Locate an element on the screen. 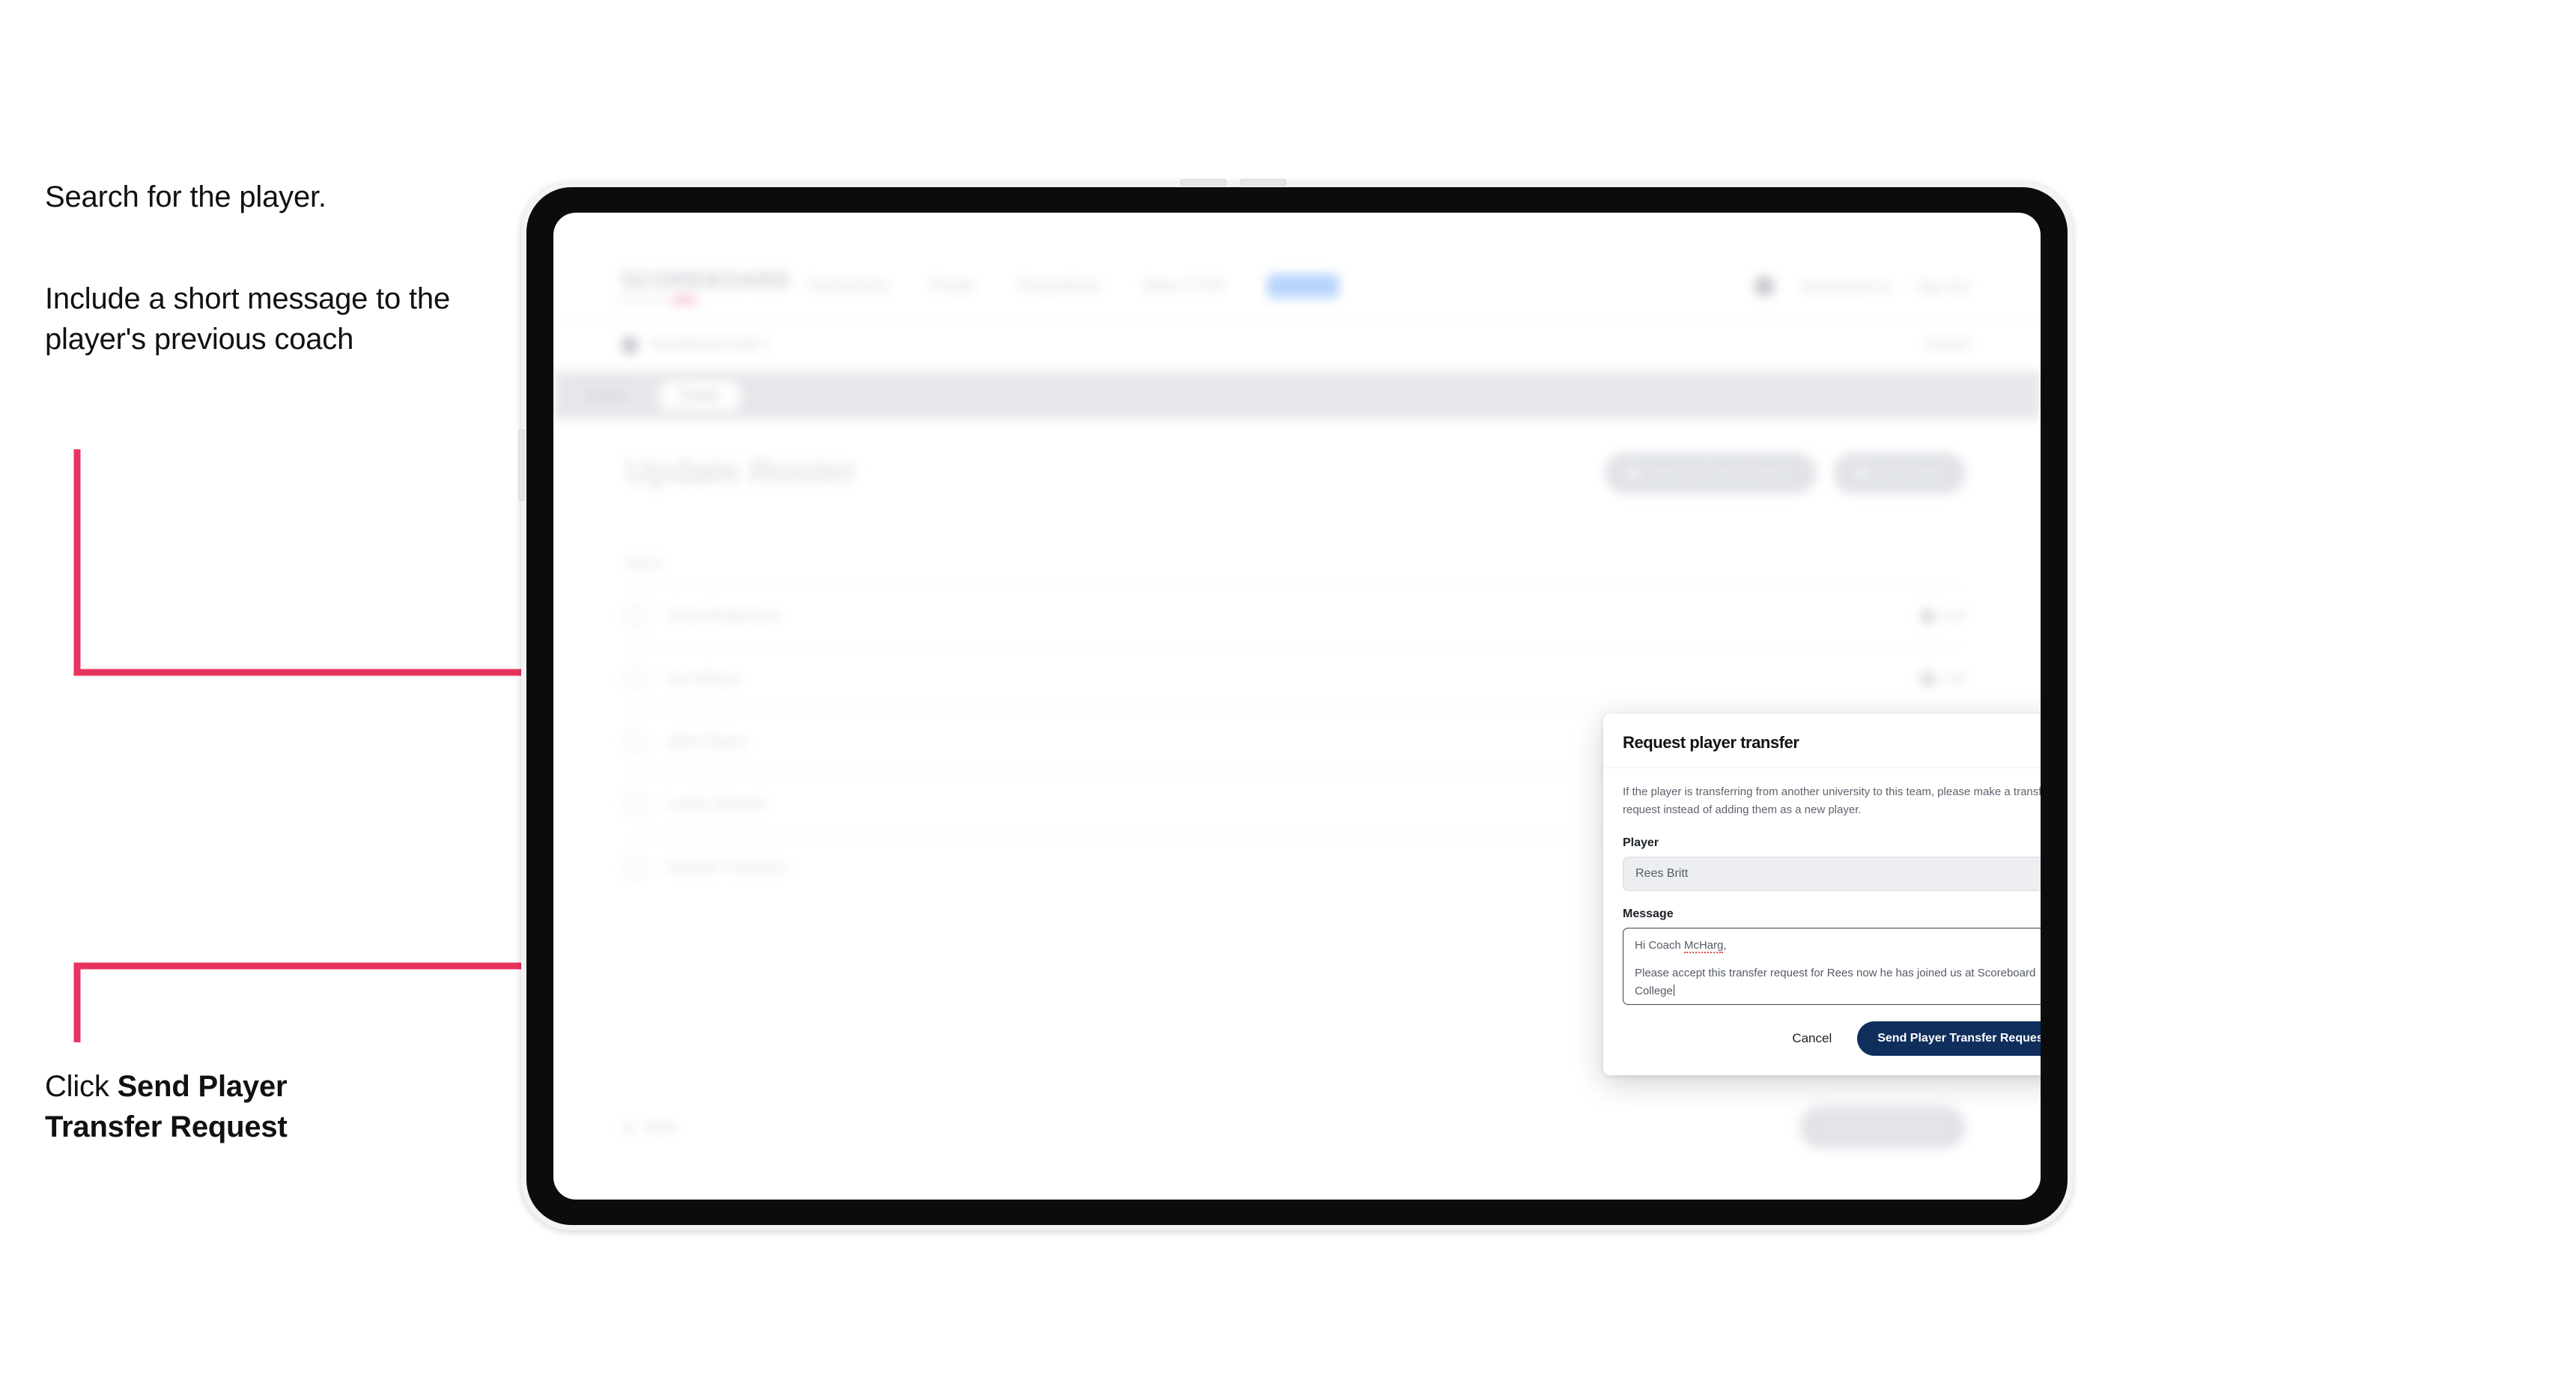  table-row: Chris Robertson Edit is located at coordinates (1295, 615).